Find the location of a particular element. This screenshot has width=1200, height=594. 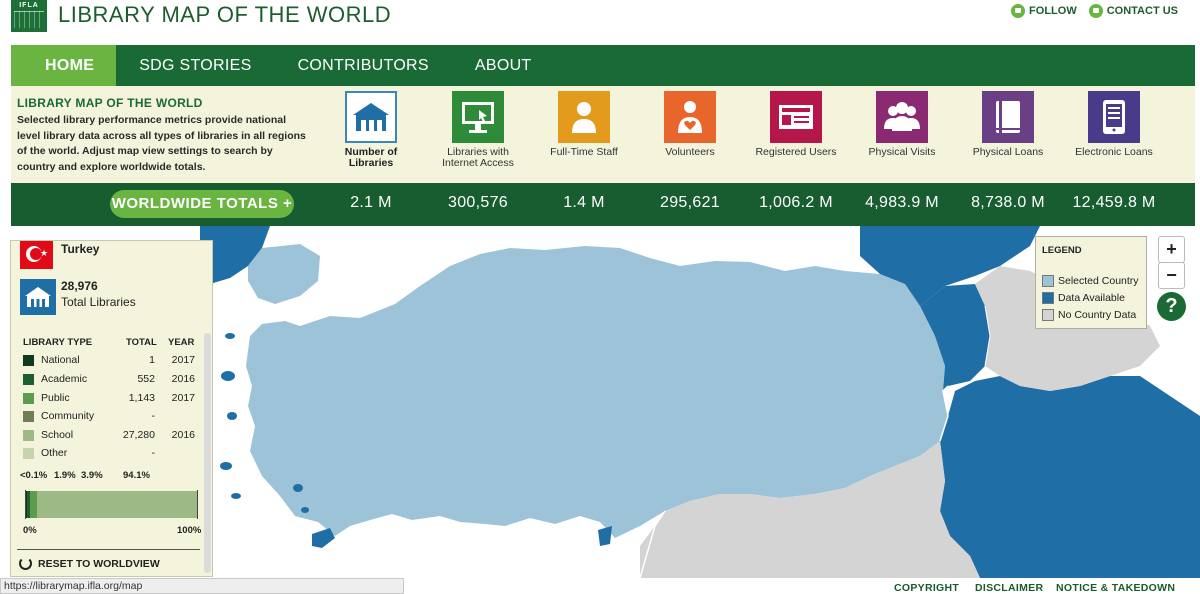

map-region-selected is located at coordinates (284, 274).